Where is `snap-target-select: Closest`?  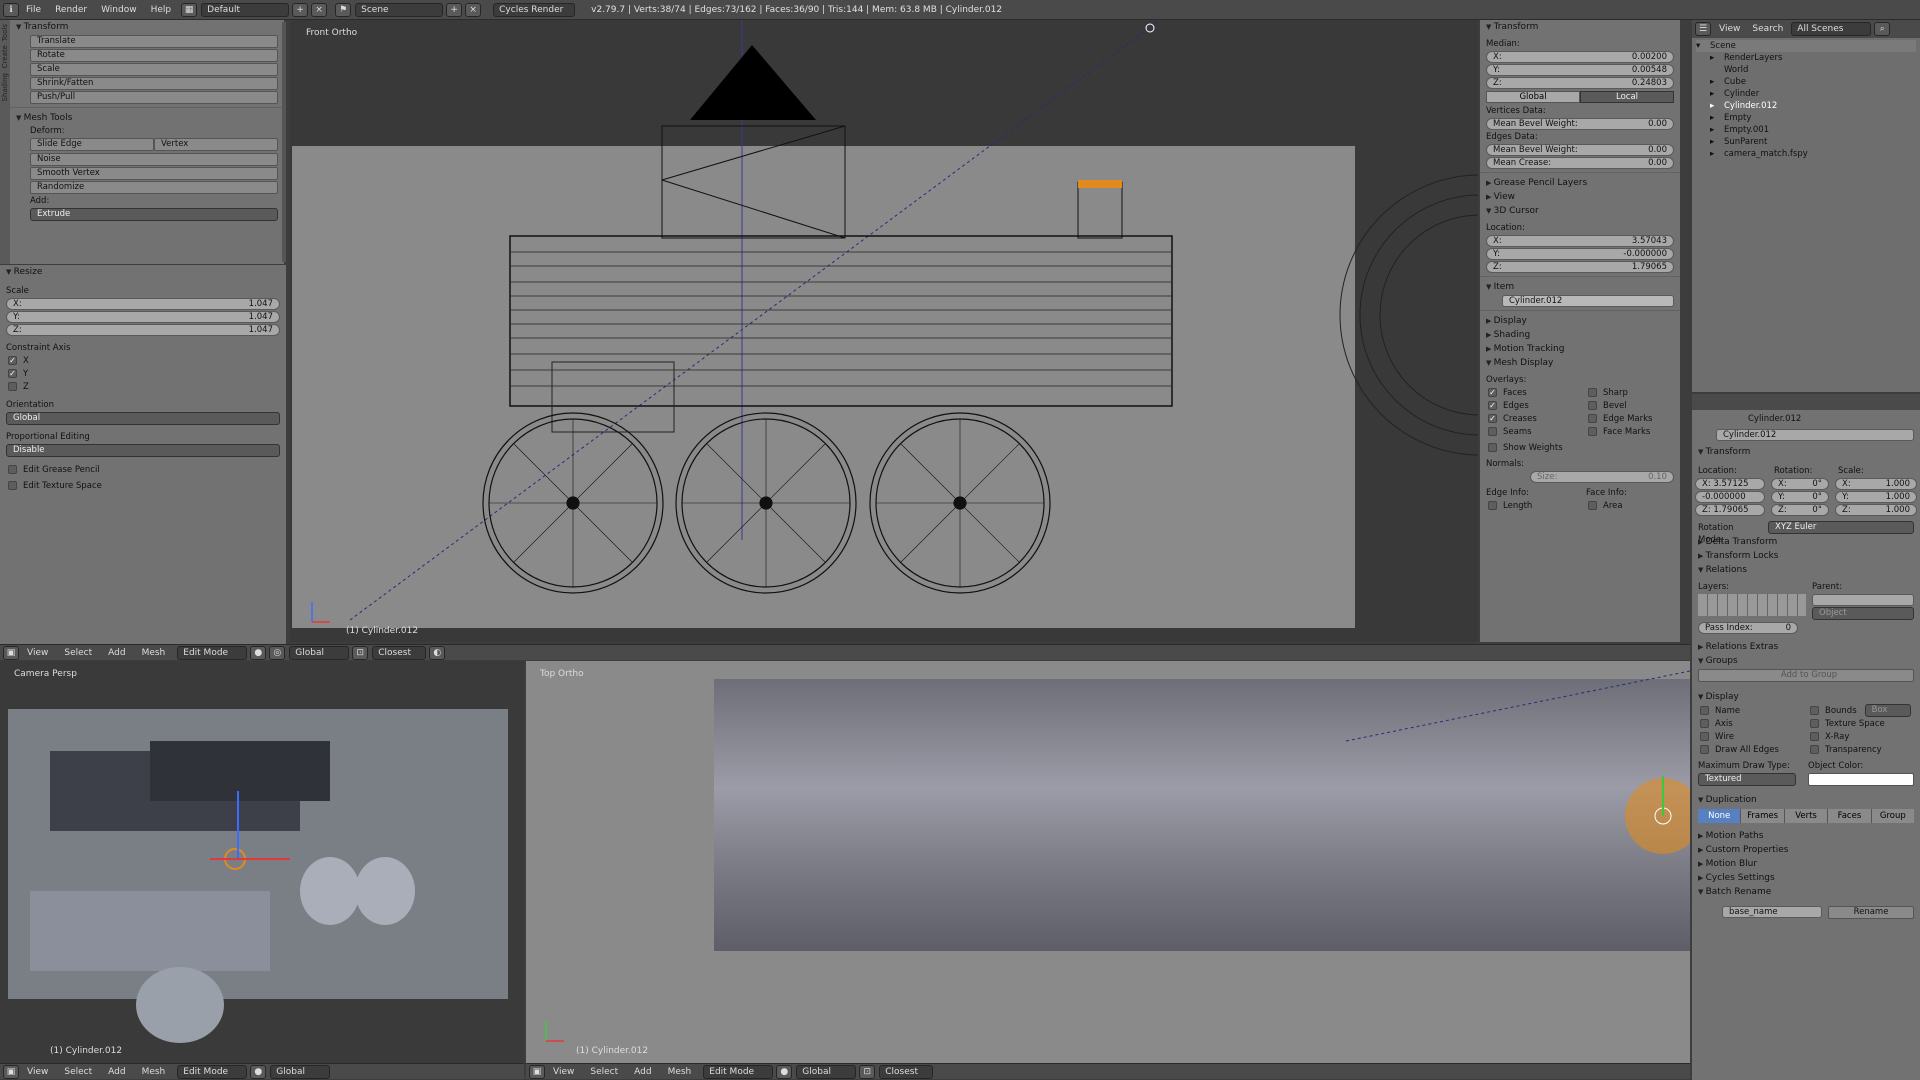 snap-target-select: Closest is located at coordinates (399, 652).